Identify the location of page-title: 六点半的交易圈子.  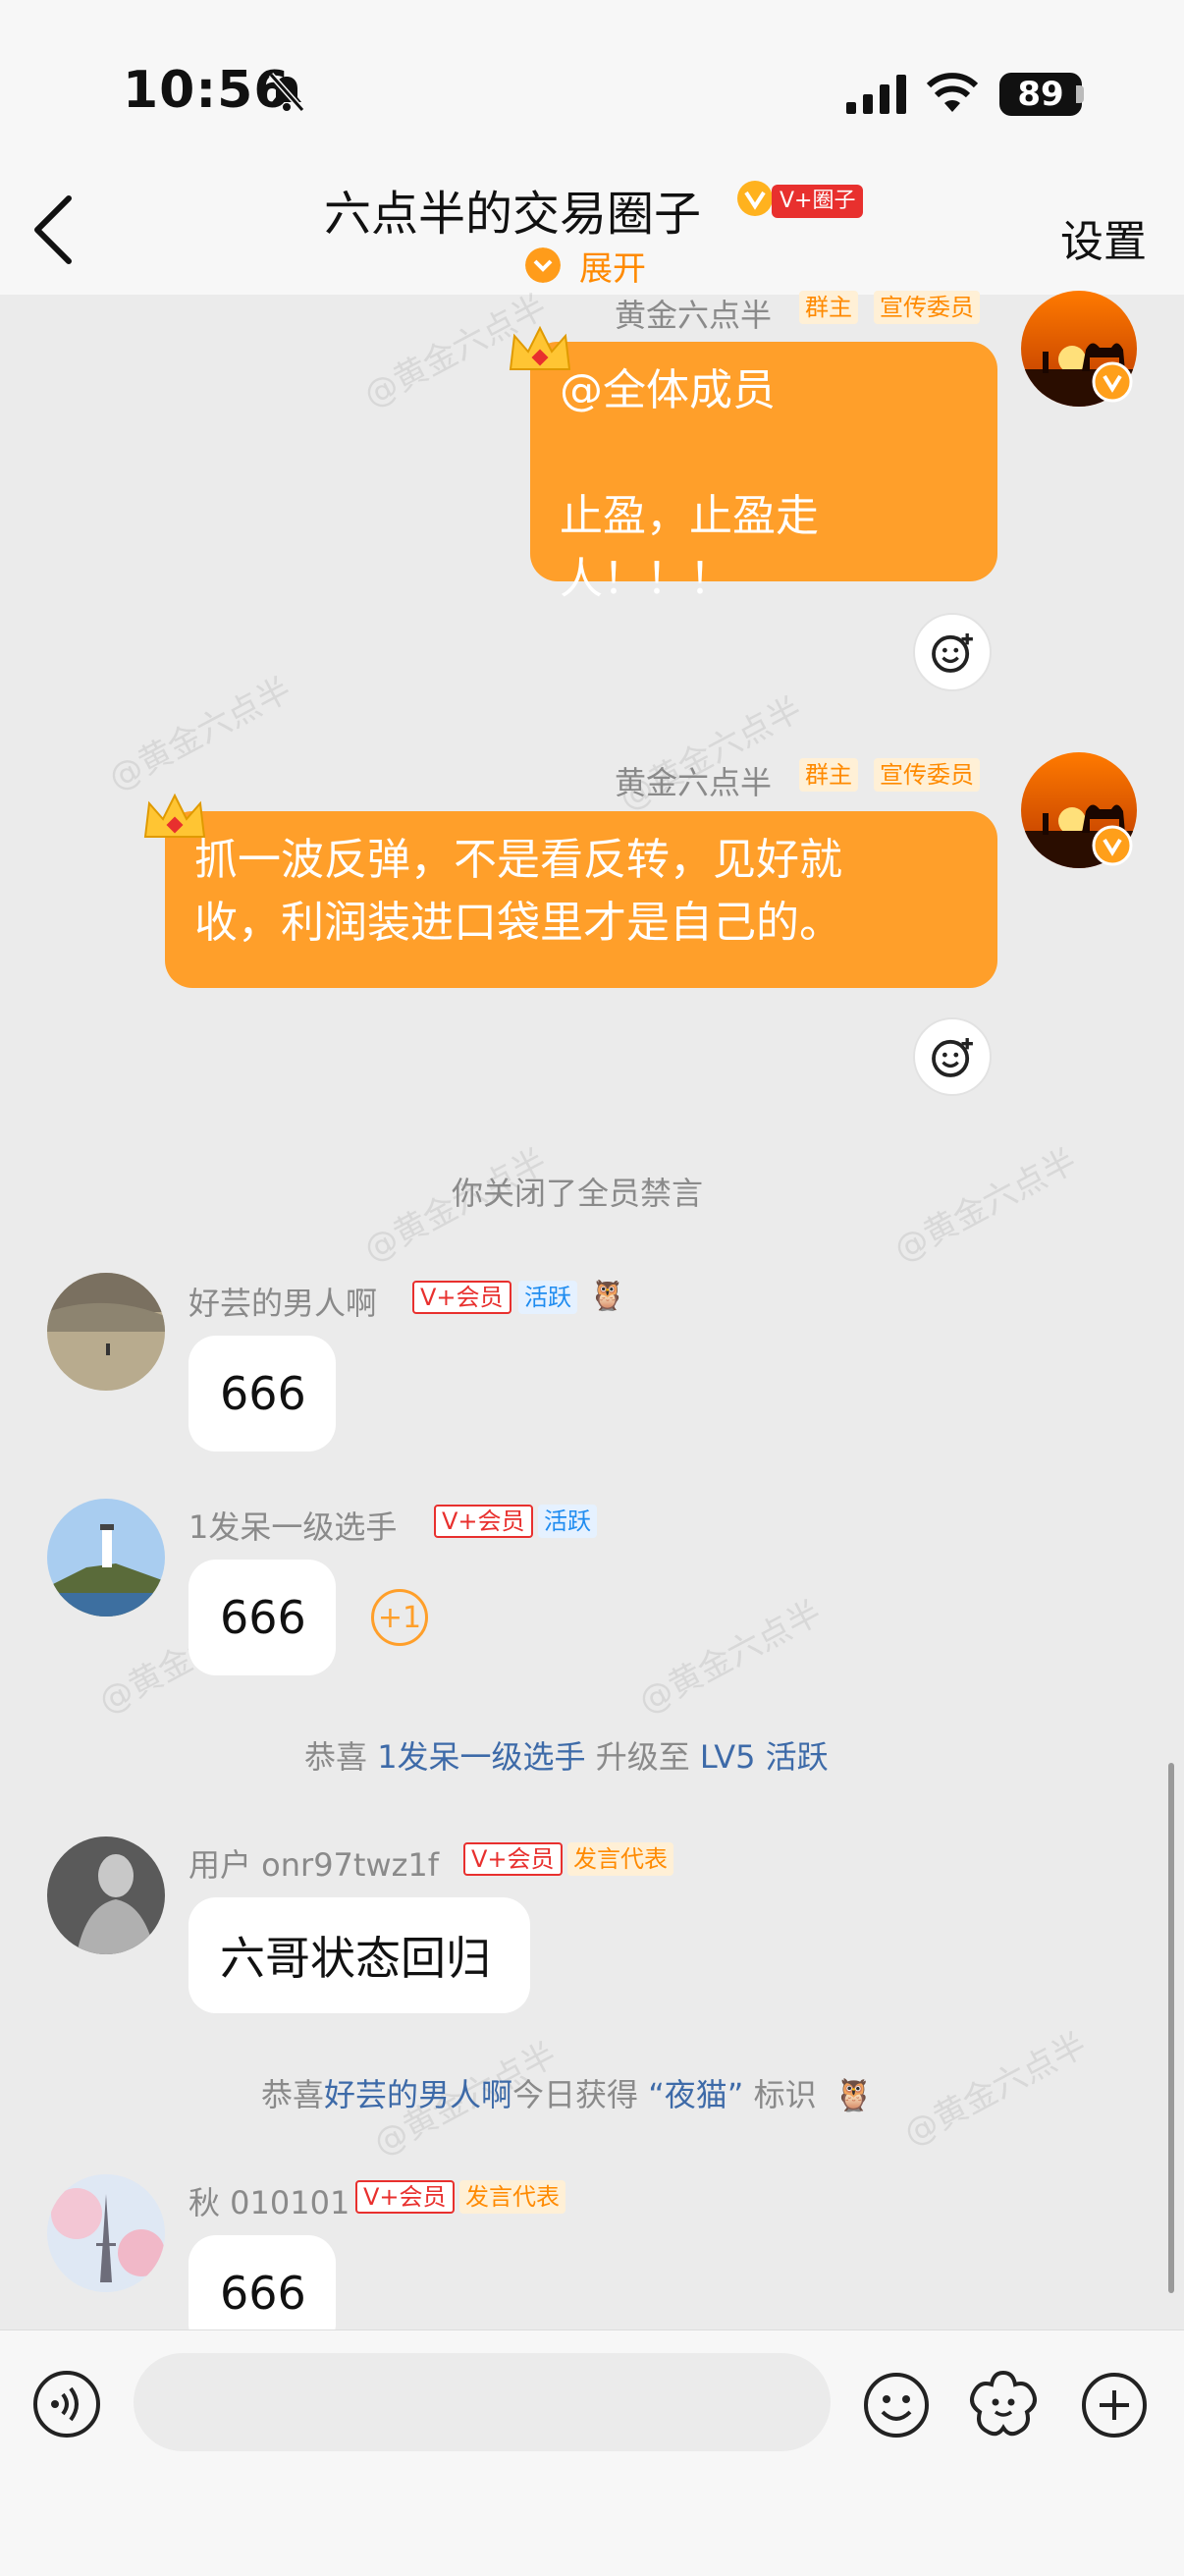
(513, 215).